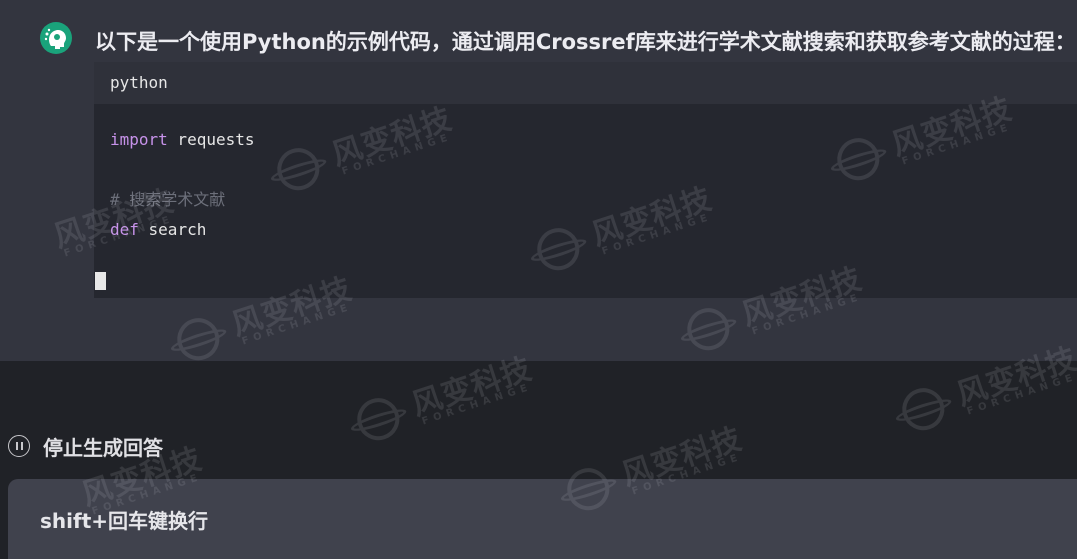 This screenshot has width=1077, height=559. What do you see at coordinates (585, 140) in the screenshot?
I see `code-line: import requests` at bounding box center [585, 140].